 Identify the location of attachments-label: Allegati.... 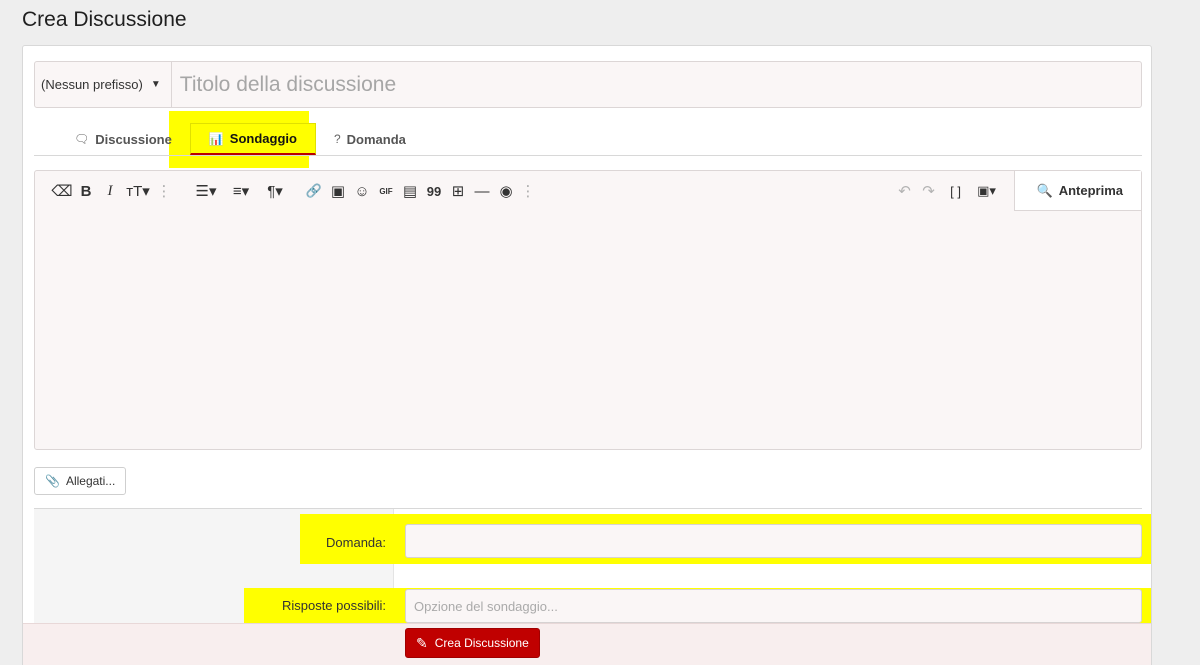
(90, 481).